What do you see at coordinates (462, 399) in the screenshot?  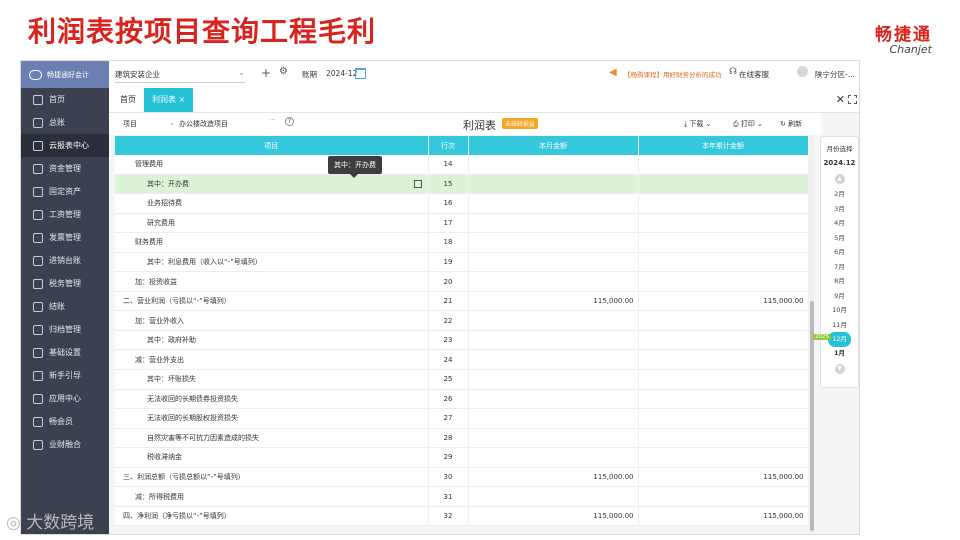 I see `table-row: 无法收回的长期债券投资损失 26` at bounding box center [462, 399].